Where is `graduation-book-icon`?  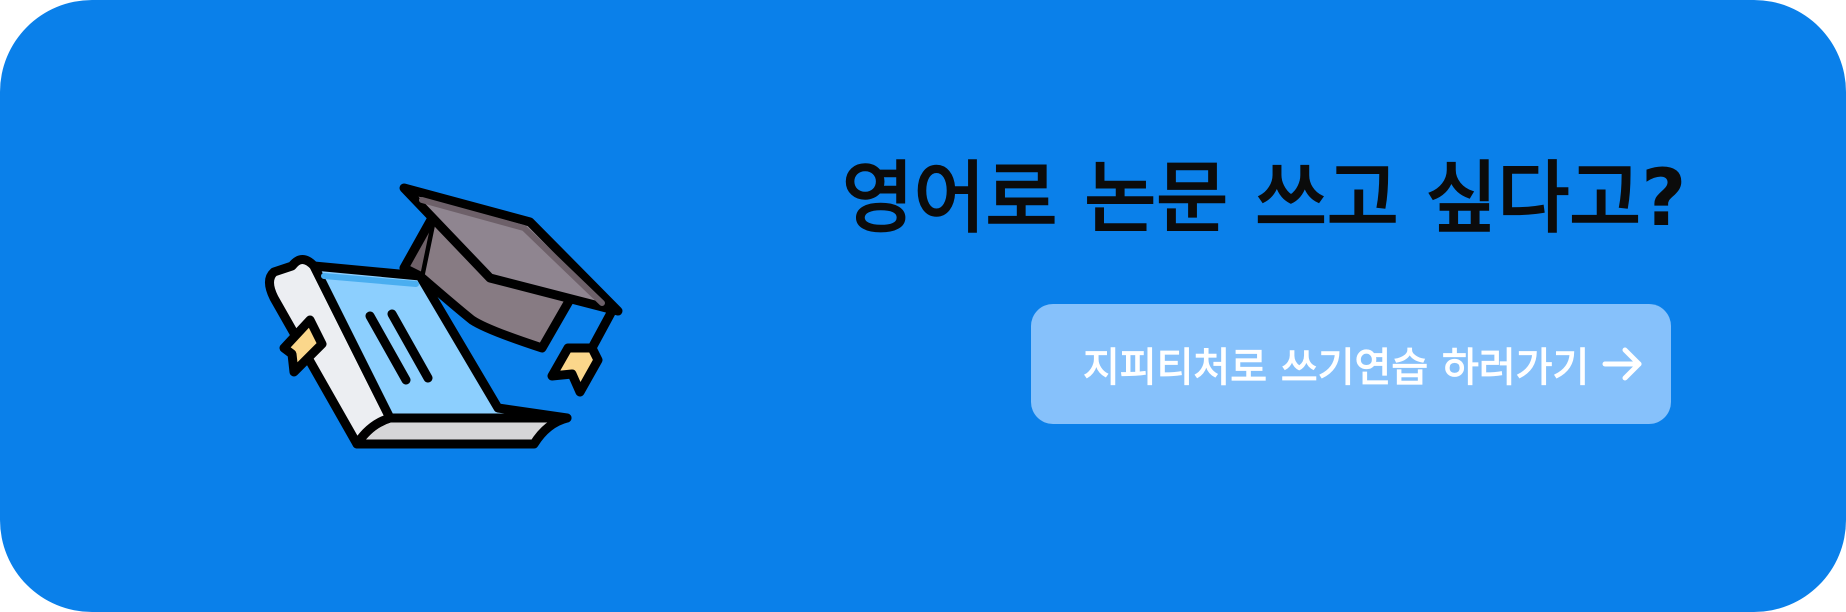 graduation-book-icon is located at coordinates (447, 320).